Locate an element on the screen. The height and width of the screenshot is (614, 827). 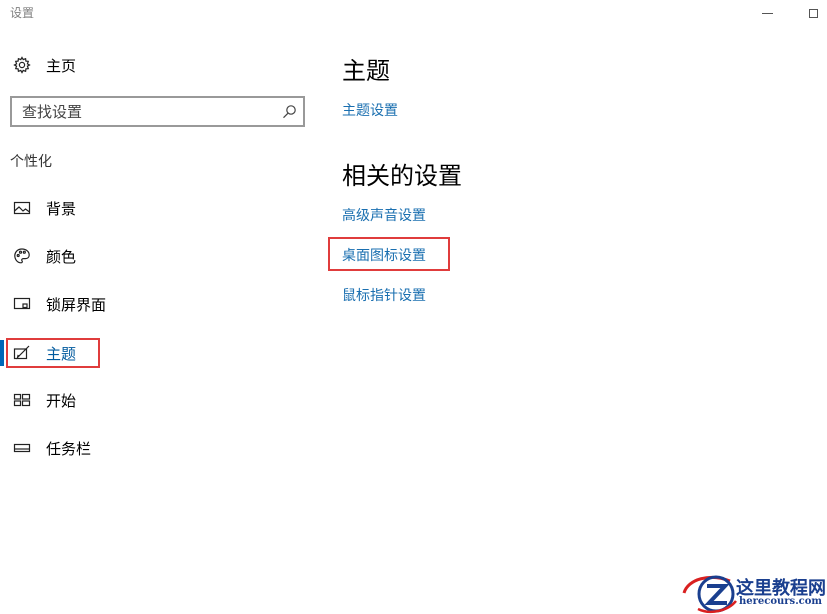
highlight-box-theme is located at coordinates (53, 353).